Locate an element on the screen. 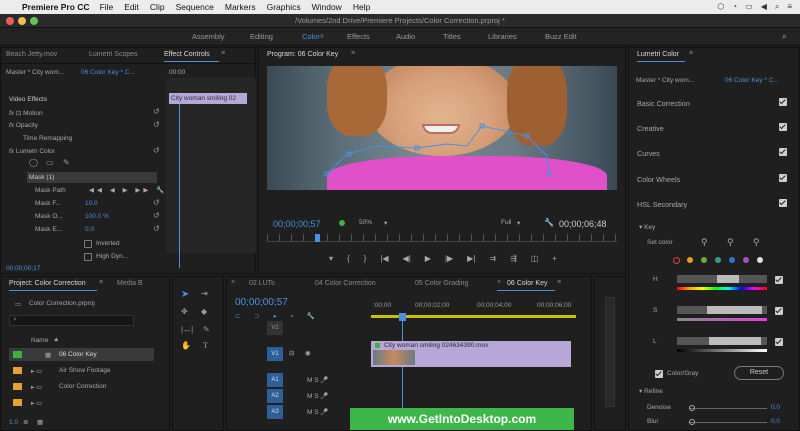 The image size is (800, 431). track-v2-button: V2 is located at coordinates (275, 328).